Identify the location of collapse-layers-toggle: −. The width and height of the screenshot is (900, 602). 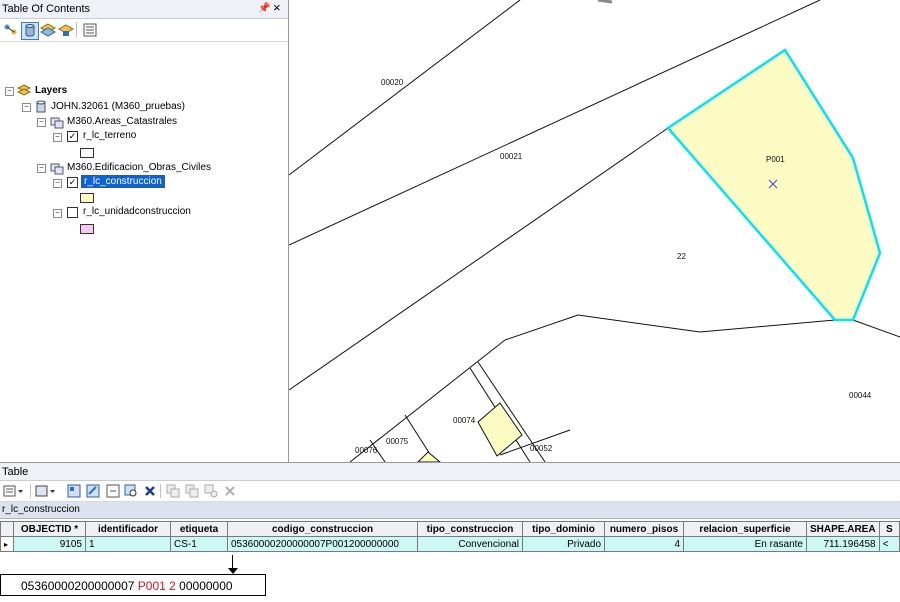
(9, 91).